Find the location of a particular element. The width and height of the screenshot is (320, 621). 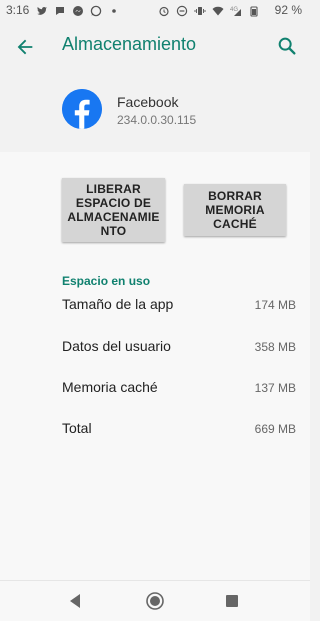

app-bar: Almacenamiento is located at coordinates (155, 47).